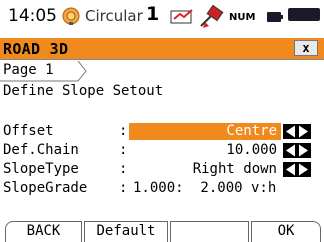 This screenshot has height=242, width=324. I want to click on slope-type-select: Right down, so click(205, 169).